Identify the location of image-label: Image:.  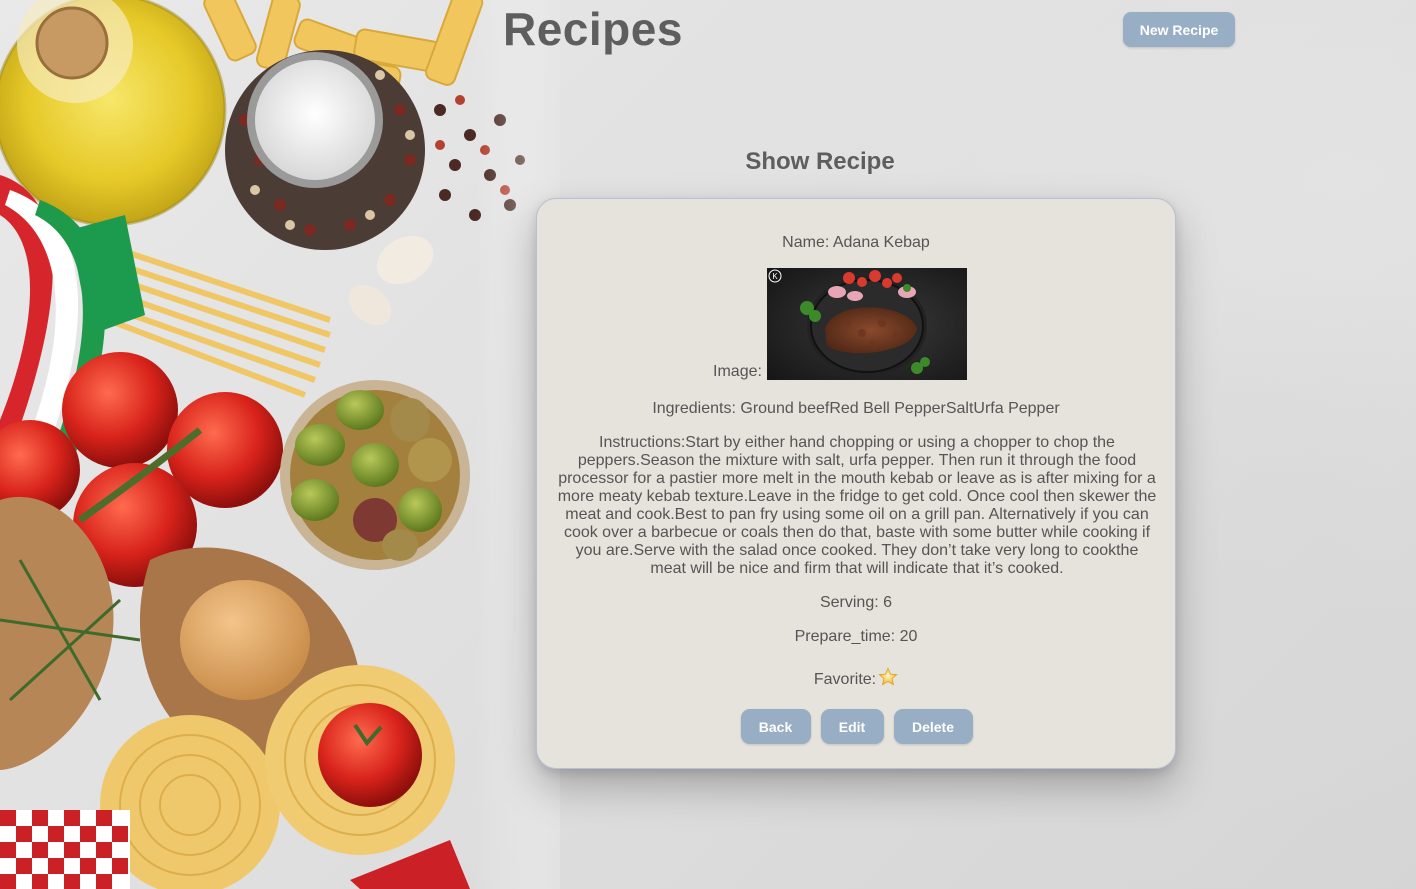
(737, 371).